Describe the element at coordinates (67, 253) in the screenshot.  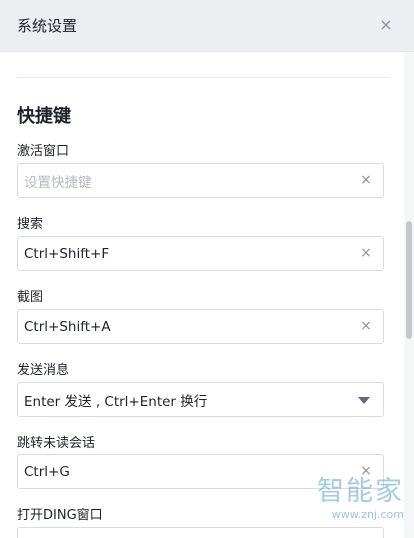
I see `shortcut-value: Ctrl+Shift+F` at that location.